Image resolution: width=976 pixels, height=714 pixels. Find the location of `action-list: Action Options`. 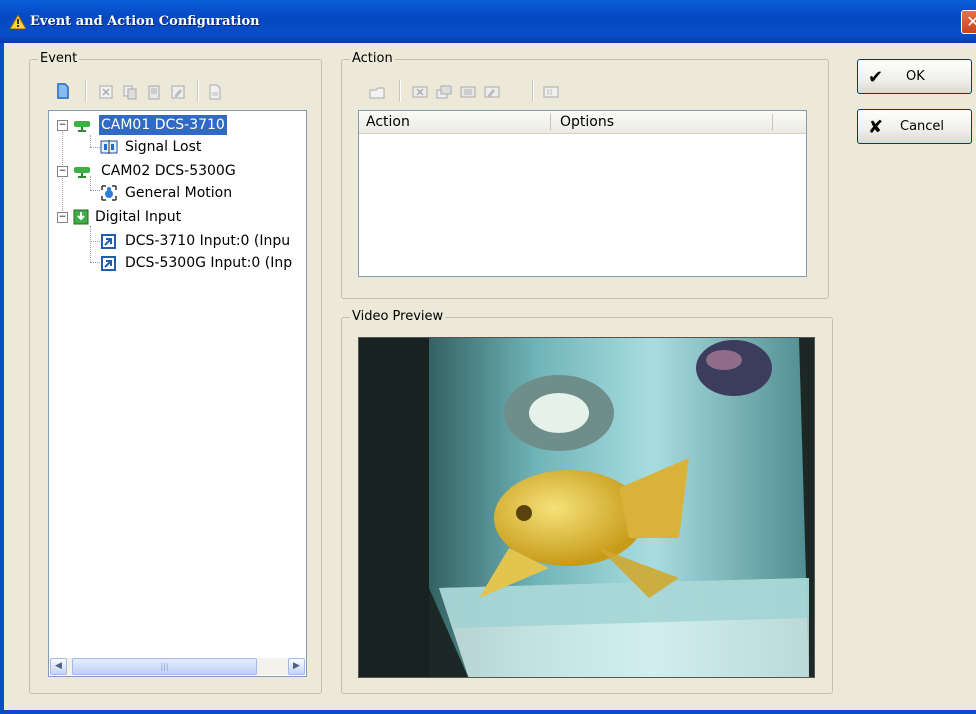

action-list: Action Options is located at coordinates (582, 193).